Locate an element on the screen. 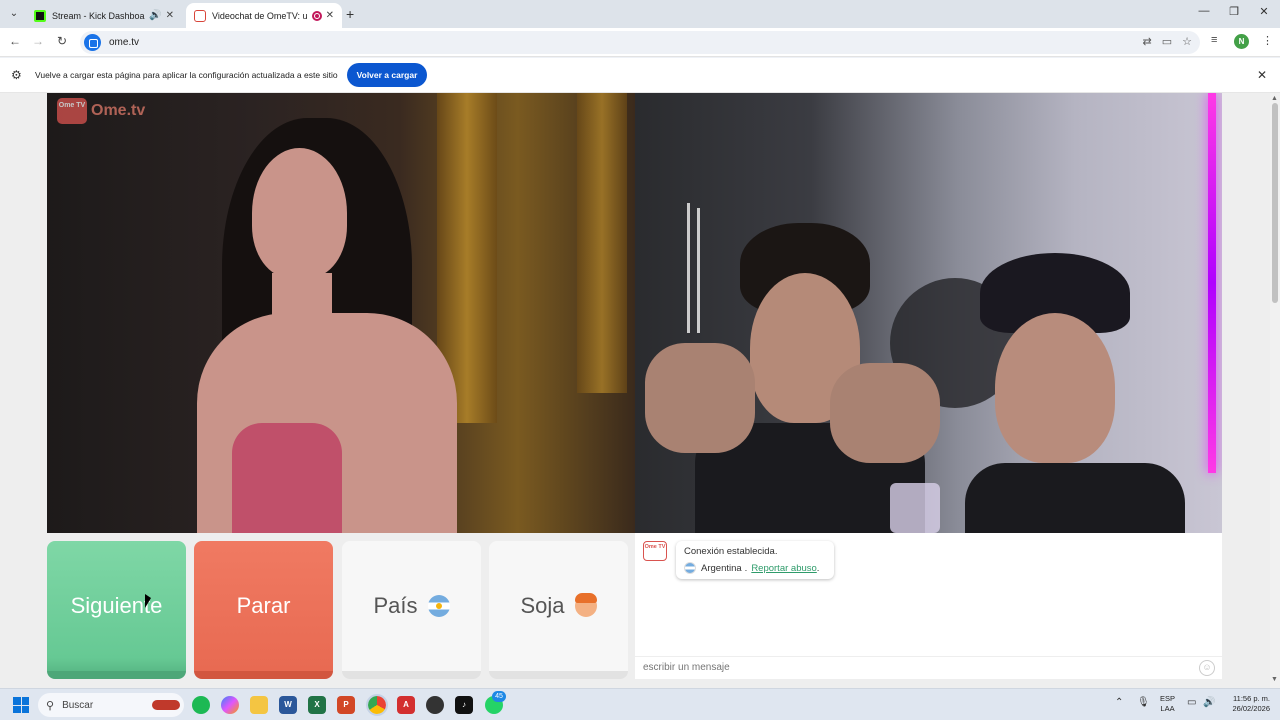  powerpoint-icon: P is located at coordinates (346, 705).